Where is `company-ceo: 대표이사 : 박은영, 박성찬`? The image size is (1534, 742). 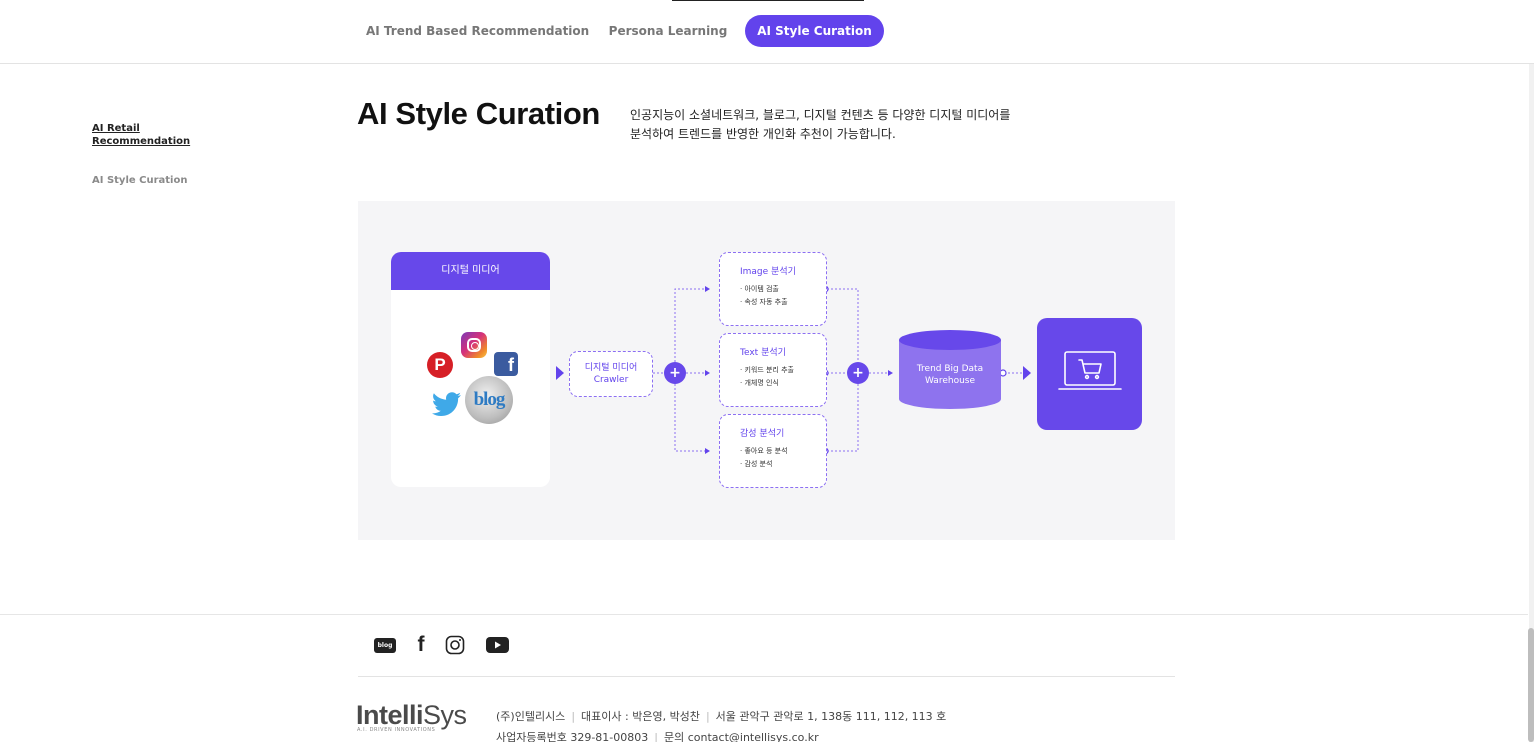
company-ceo: 대표이사 : 박은영, 박성찬 is located at coordinates (640, 716).